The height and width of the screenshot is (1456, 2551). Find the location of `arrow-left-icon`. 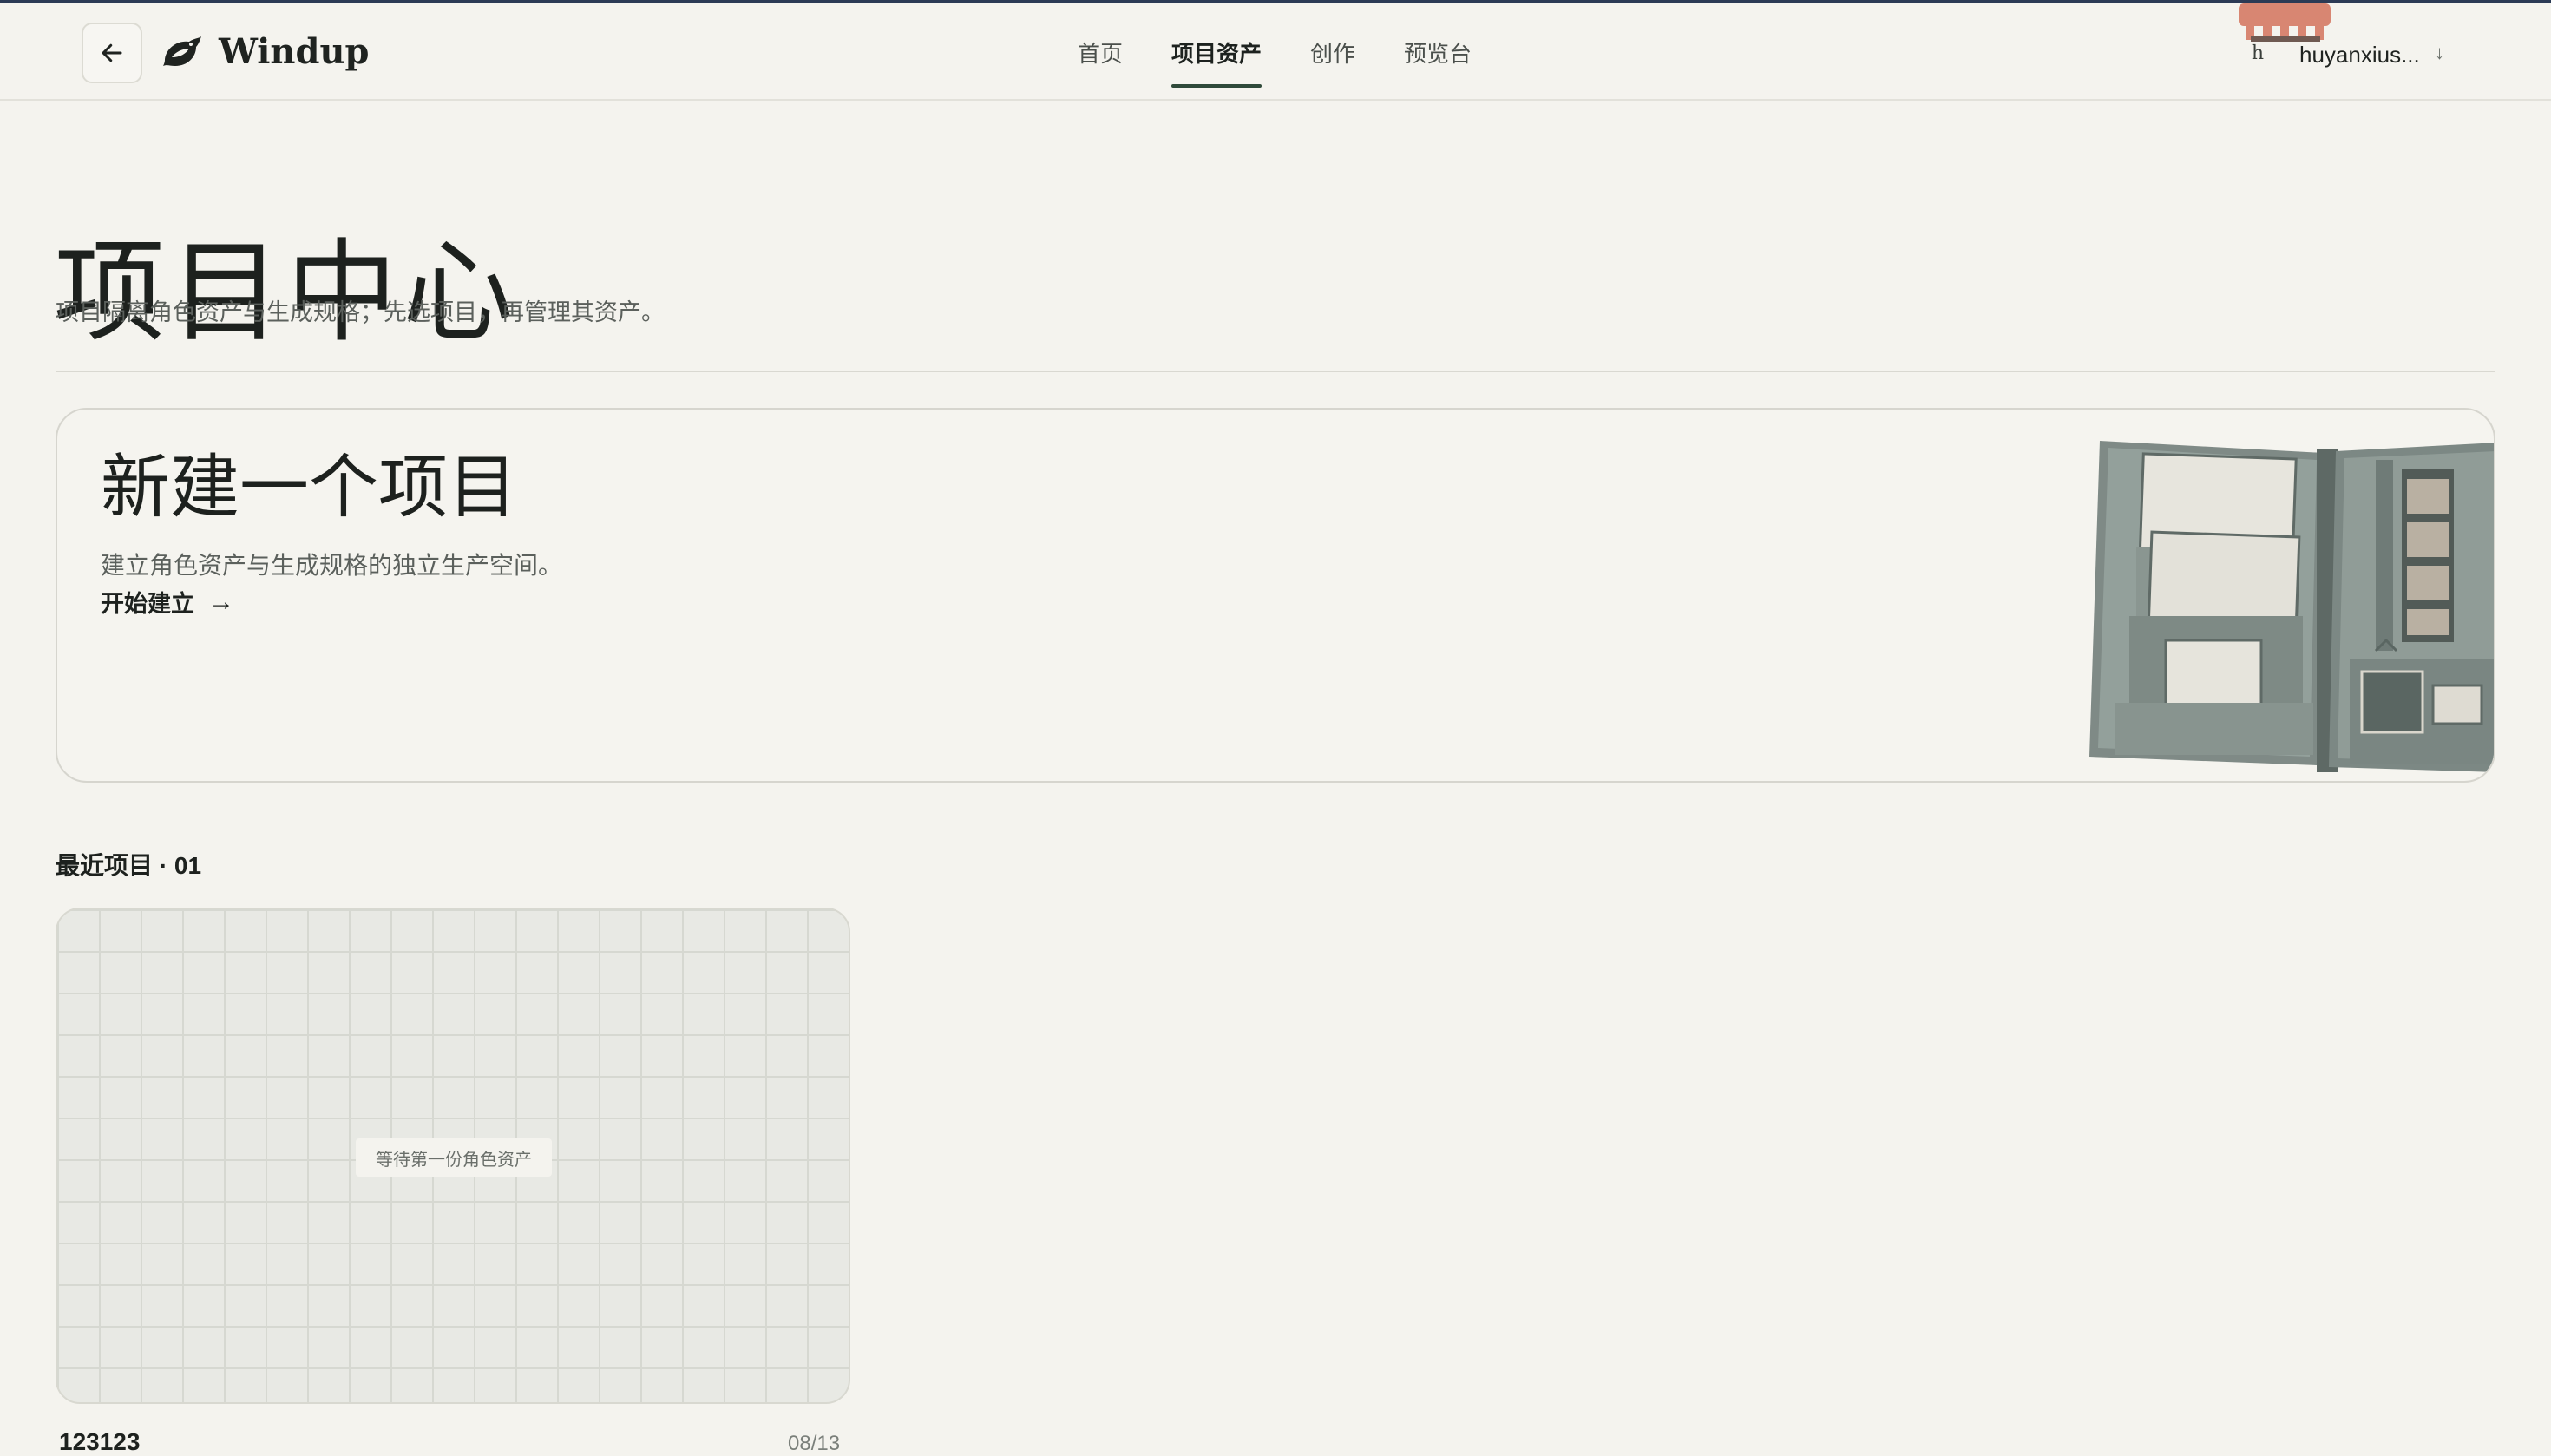

arrow-left-icon is located at coordinates (112, 52).